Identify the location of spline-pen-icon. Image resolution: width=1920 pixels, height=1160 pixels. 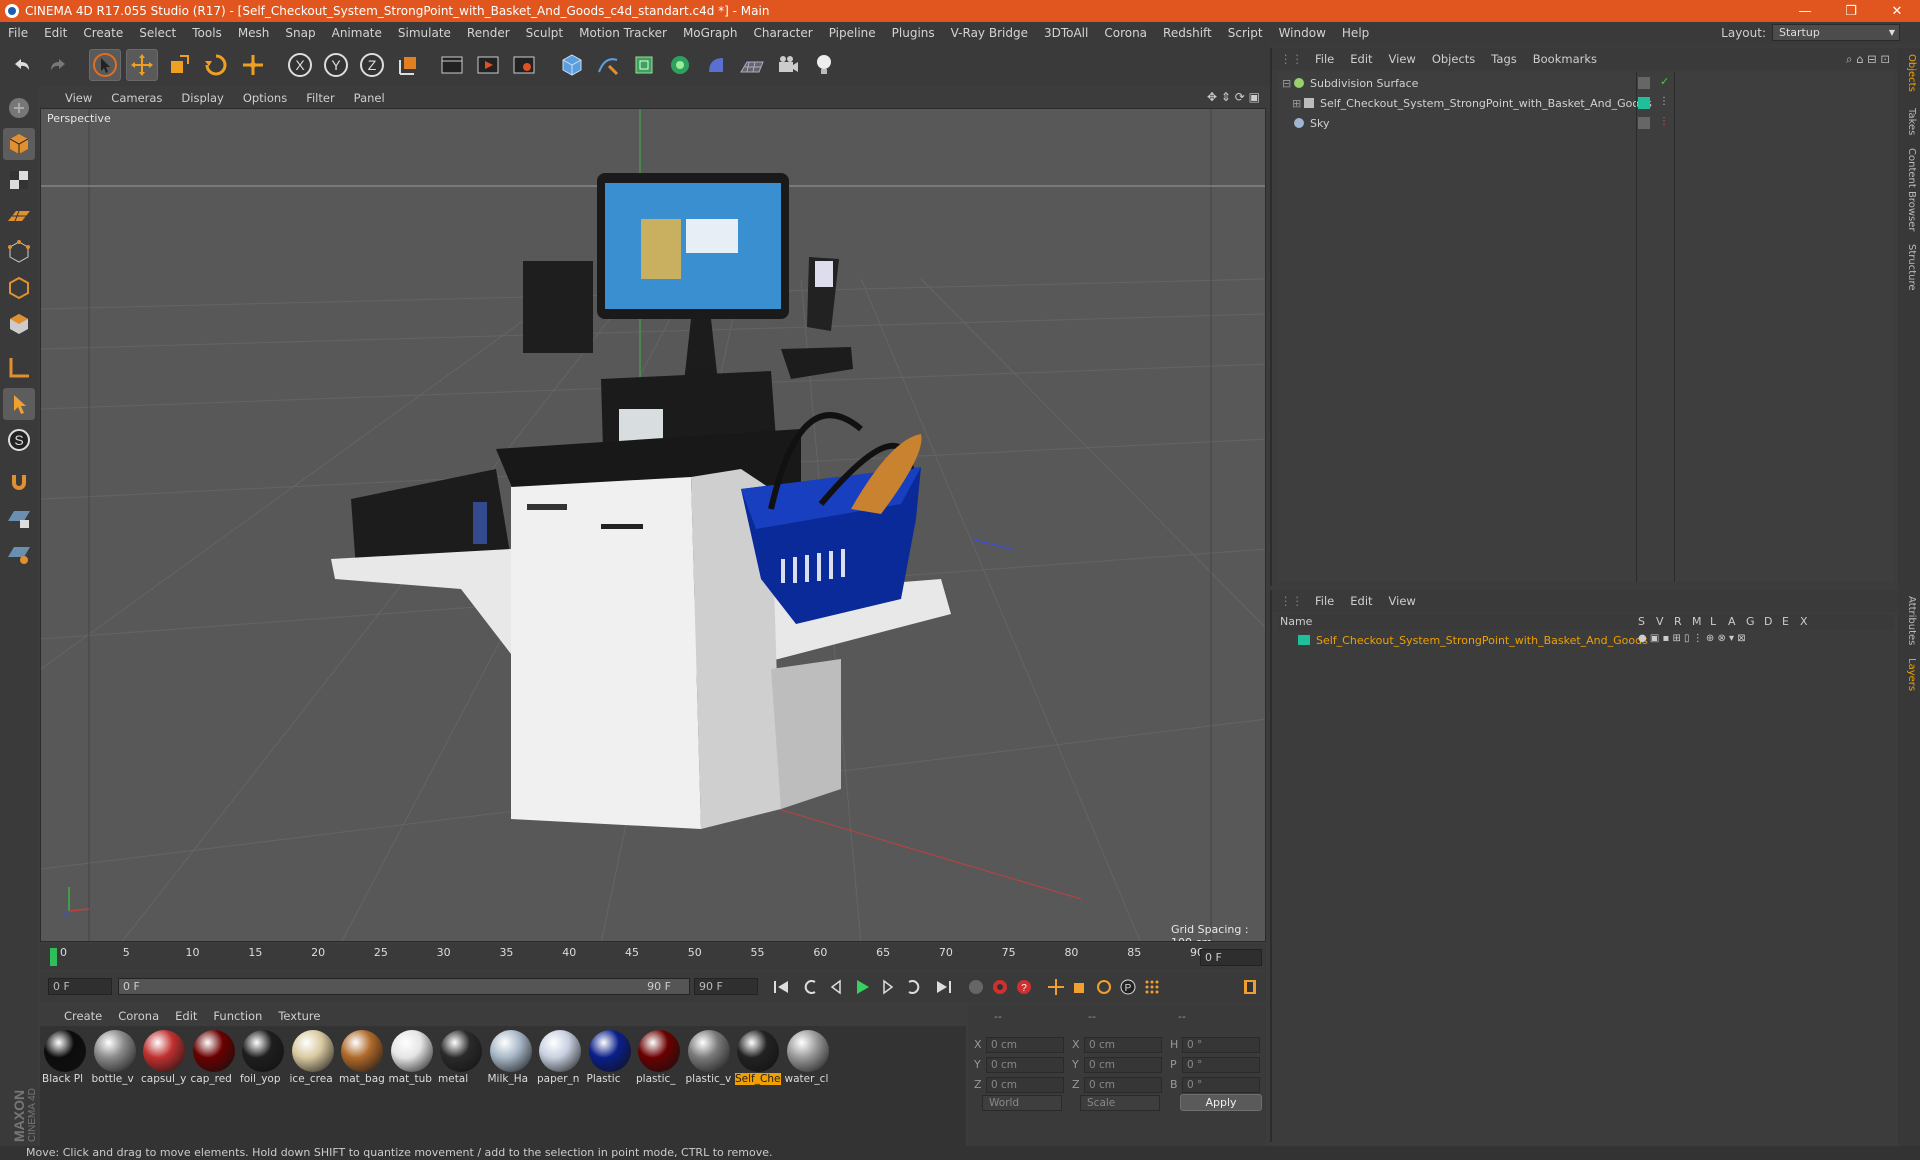
(608, 65).